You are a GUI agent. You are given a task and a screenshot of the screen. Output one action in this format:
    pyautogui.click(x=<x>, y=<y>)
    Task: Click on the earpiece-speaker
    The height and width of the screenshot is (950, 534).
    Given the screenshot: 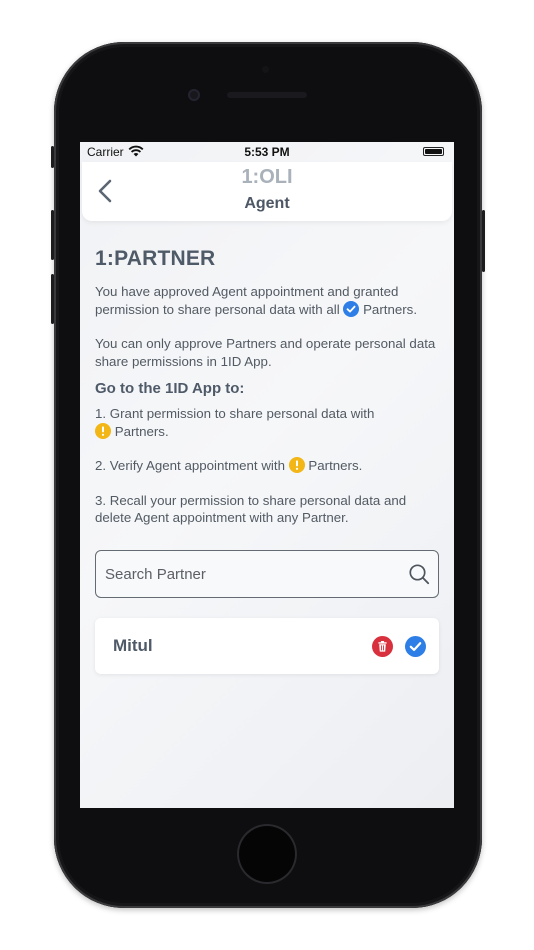 What is the action you would take?
    pyautogui.click(x=267, y=95)
    